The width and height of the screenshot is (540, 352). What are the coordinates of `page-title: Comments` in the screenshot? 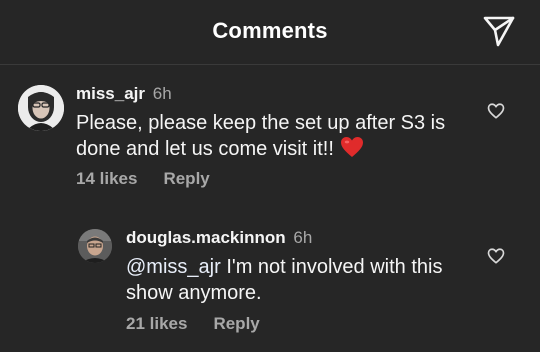 It's located at (270, 30).